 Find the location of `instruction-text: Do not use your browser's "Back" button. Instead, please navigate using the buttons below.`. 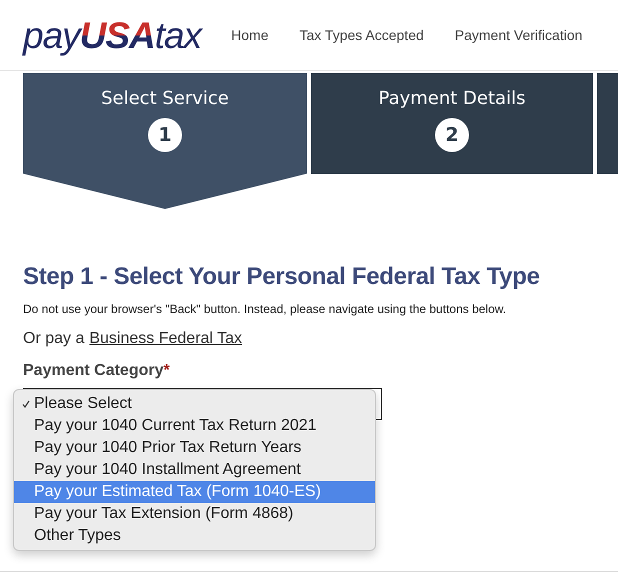

instruction-text: Do not use your browser's "Back" button. Instead, please navigate using the buttons below. is located at coordinates (265, 309).